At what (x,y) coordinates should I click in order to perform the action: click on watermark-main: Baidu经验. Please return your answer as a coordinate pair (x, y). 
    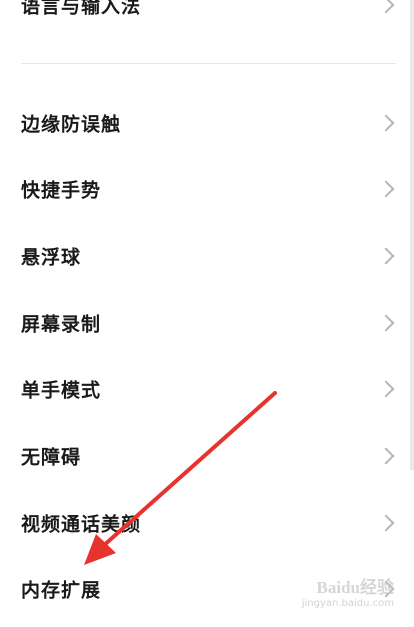
    Looking at the image, I should click on (355, 587).